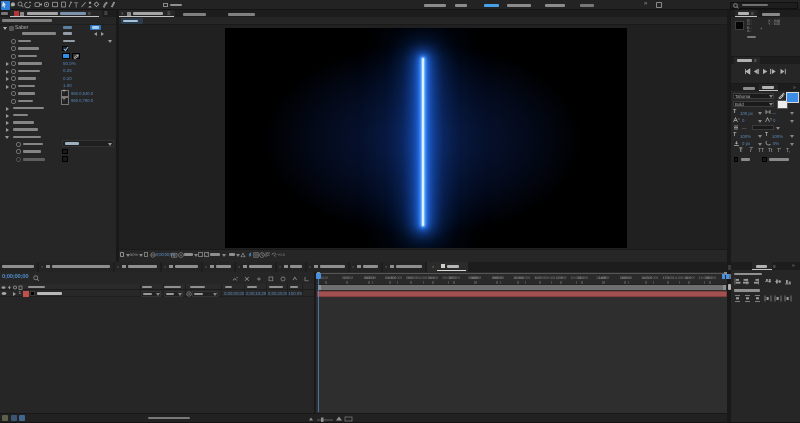 The width and height of the screenshot is (800, 423). Describe the element at coordinates (76, 5) in the screenshot. I see `svg-text: T` at that location.